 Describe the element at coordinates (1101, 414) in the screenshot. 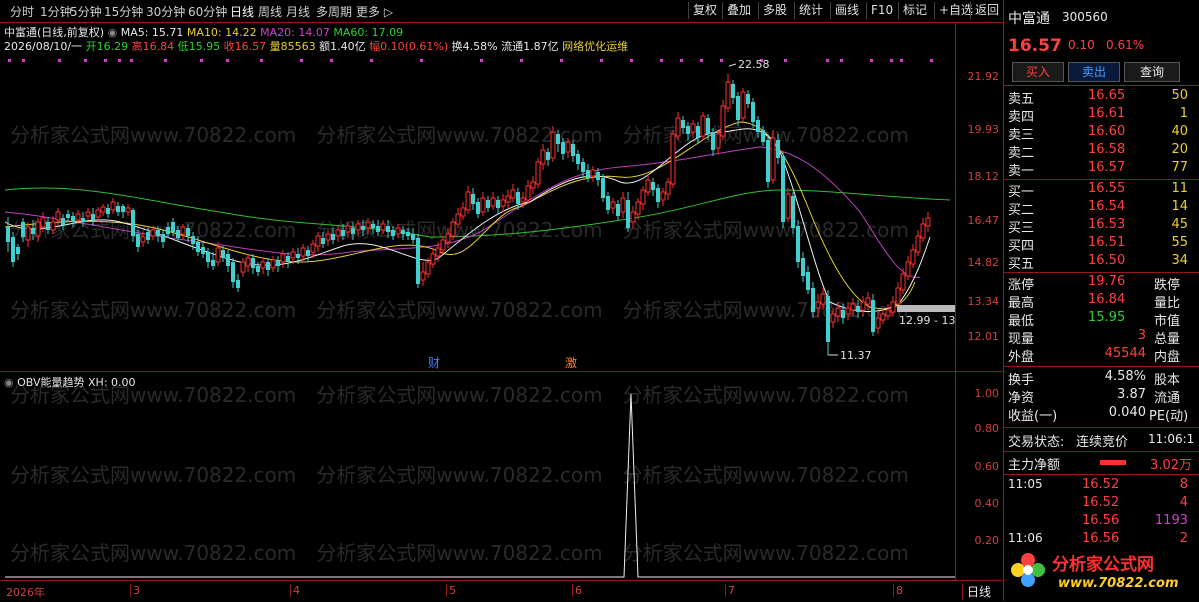

I see `stat-row: 收益(一) 0.040 PE(动)` at that location.